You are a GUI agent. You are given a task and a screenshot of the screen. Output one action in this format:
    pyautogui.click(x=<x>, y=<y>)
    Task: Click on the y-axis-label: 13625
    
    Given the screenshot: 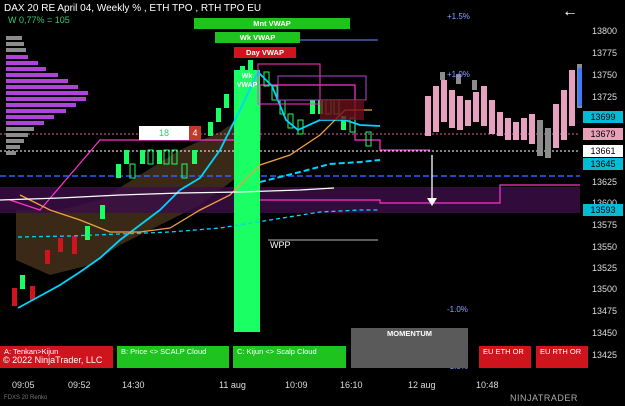 What is the action you would take?
    pyautogui.click(x=605, y=182)
    